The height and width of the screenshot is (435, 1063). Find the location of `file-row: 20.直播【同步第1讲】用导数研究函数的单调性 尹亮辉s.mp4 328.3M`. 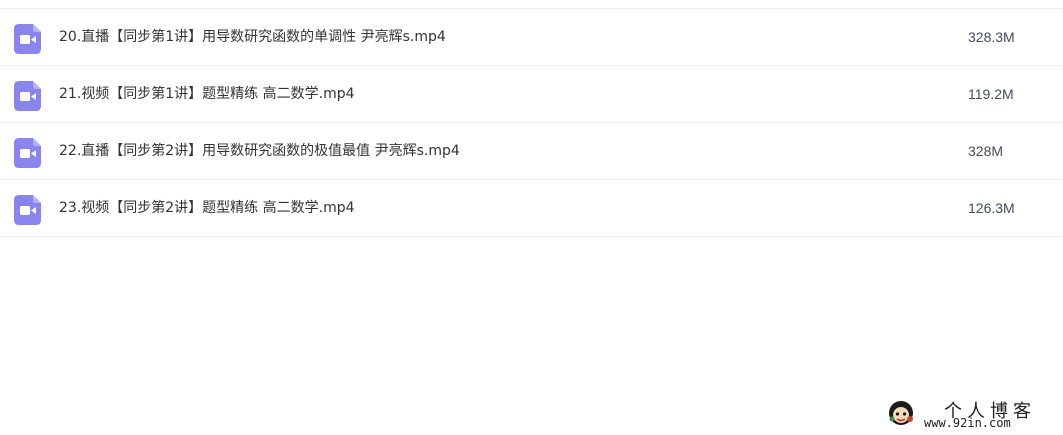

file-row: 20.直播【同步第1讲】用导数研究函数的单调性 尹亮辉s.mp4 328.3M is located at coordinates (531, 37).